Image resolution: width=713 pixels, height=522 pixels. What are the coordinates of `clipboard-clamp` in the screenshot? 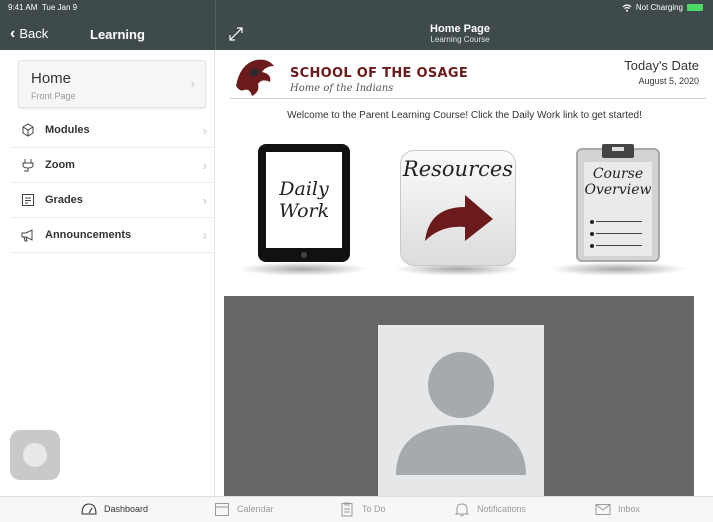 It's located at (618, 151).